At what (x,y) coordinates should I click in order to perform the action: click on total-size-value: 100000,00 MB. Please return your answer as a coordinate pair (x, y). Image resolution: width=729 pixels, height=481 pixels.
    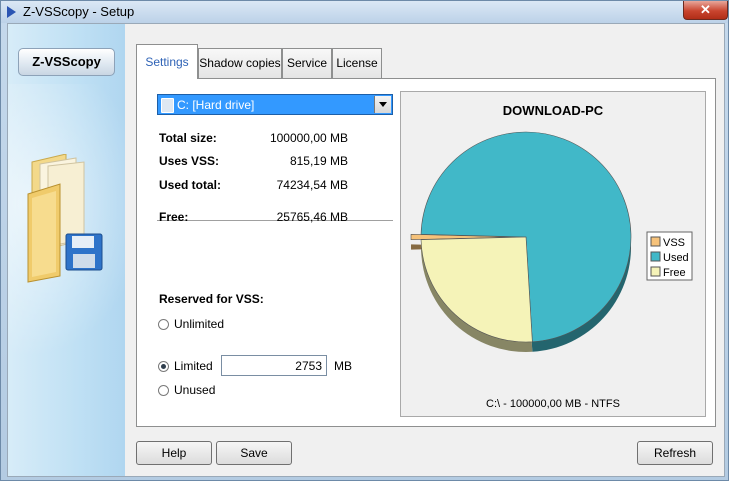
    Looking at the image, I should click on (308, 138).